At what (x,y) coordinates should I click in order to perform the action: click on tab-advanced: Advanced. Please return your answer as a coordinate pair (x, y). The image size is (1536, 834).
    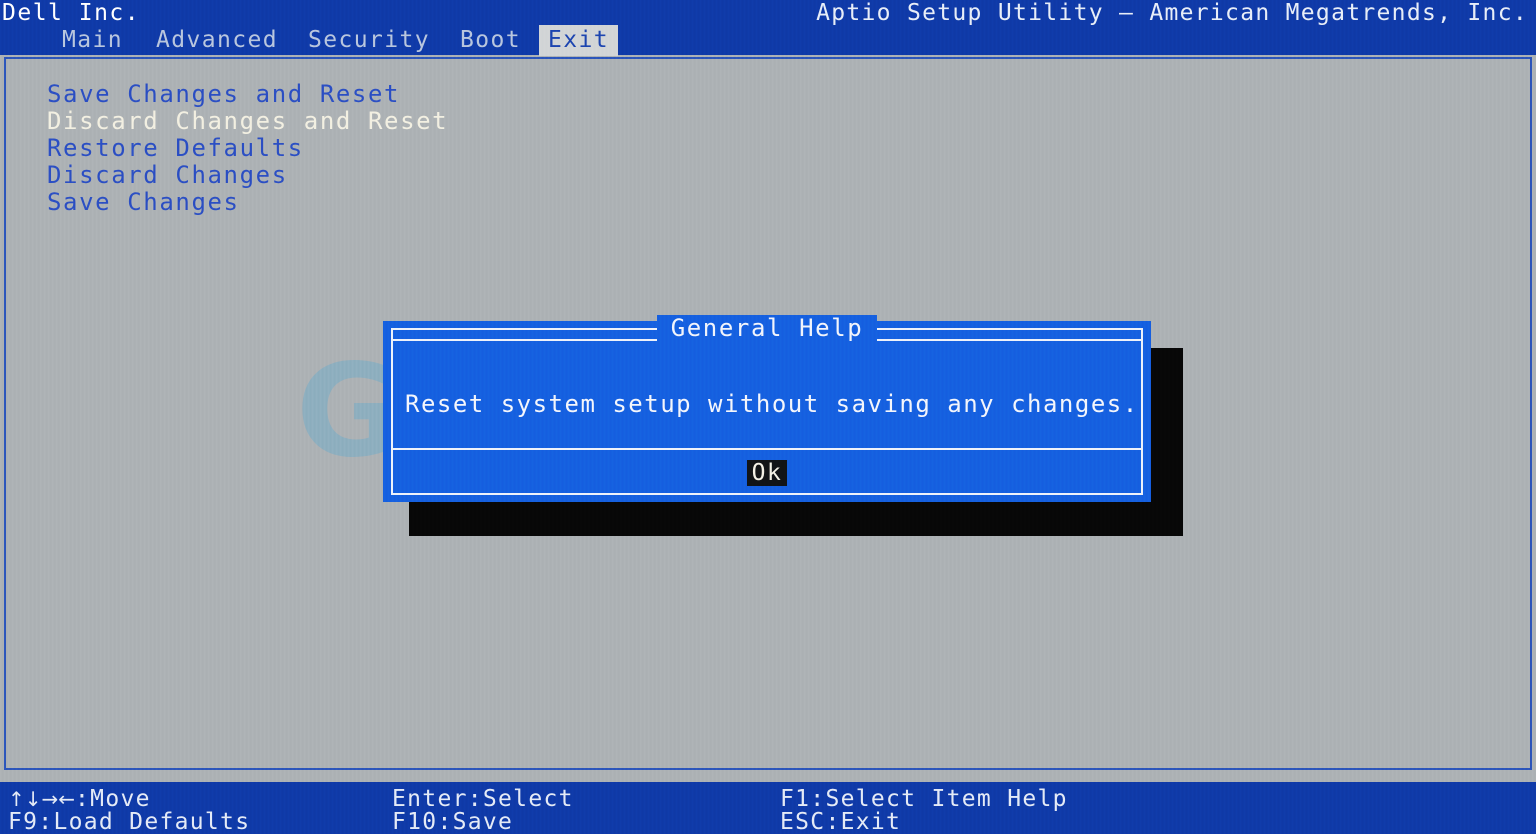
    Looking at the image, I should click on (217, 40).